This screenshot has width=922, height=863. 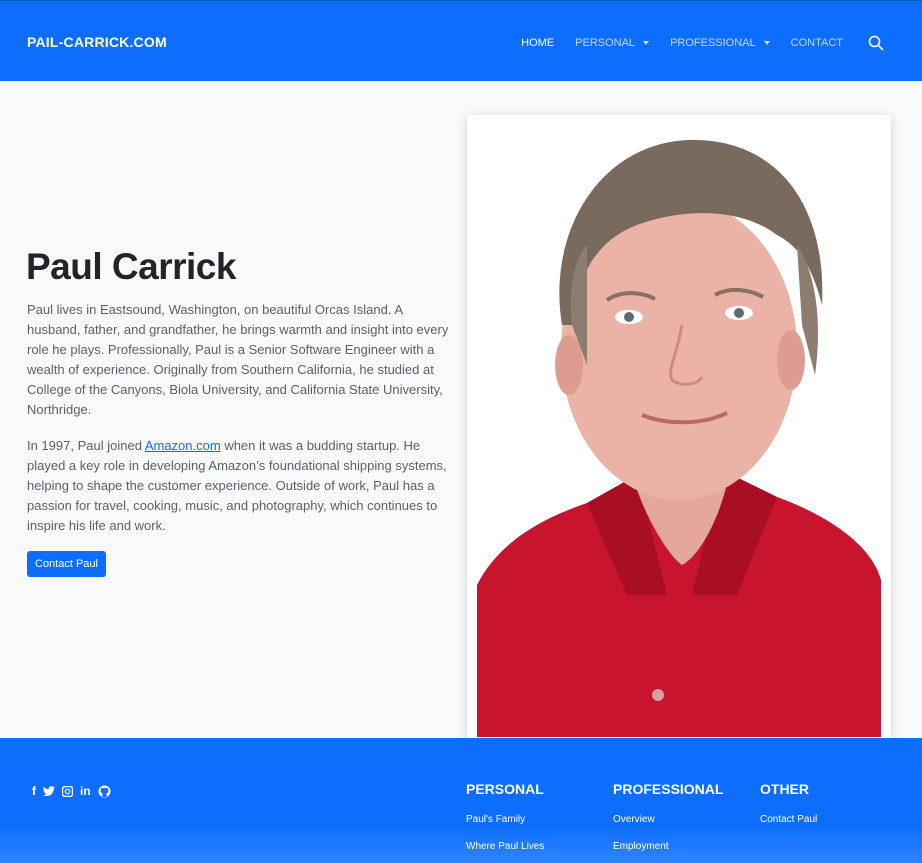 I want to click on nav-professional-label: PROFESSIONAL, so click(x=713, y=43).